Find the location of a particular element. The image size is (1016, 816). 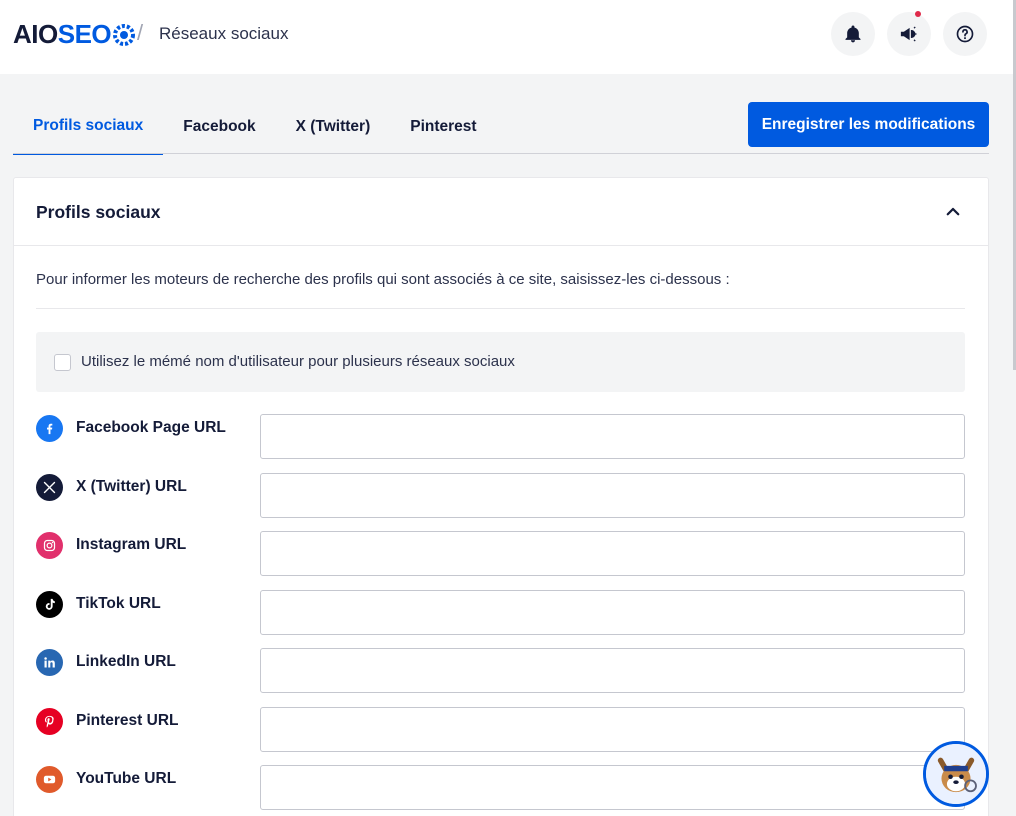

tabs-divider is located at coordinates (501, 153).